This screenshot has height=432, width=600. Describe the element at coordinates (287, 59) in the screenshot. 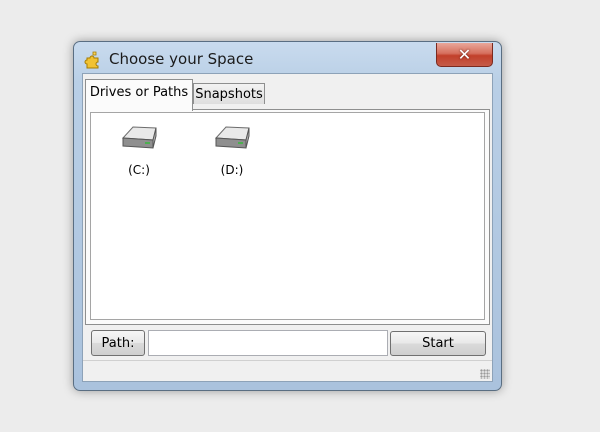

I see `title-bar: Choose your Space ✕` at that location.